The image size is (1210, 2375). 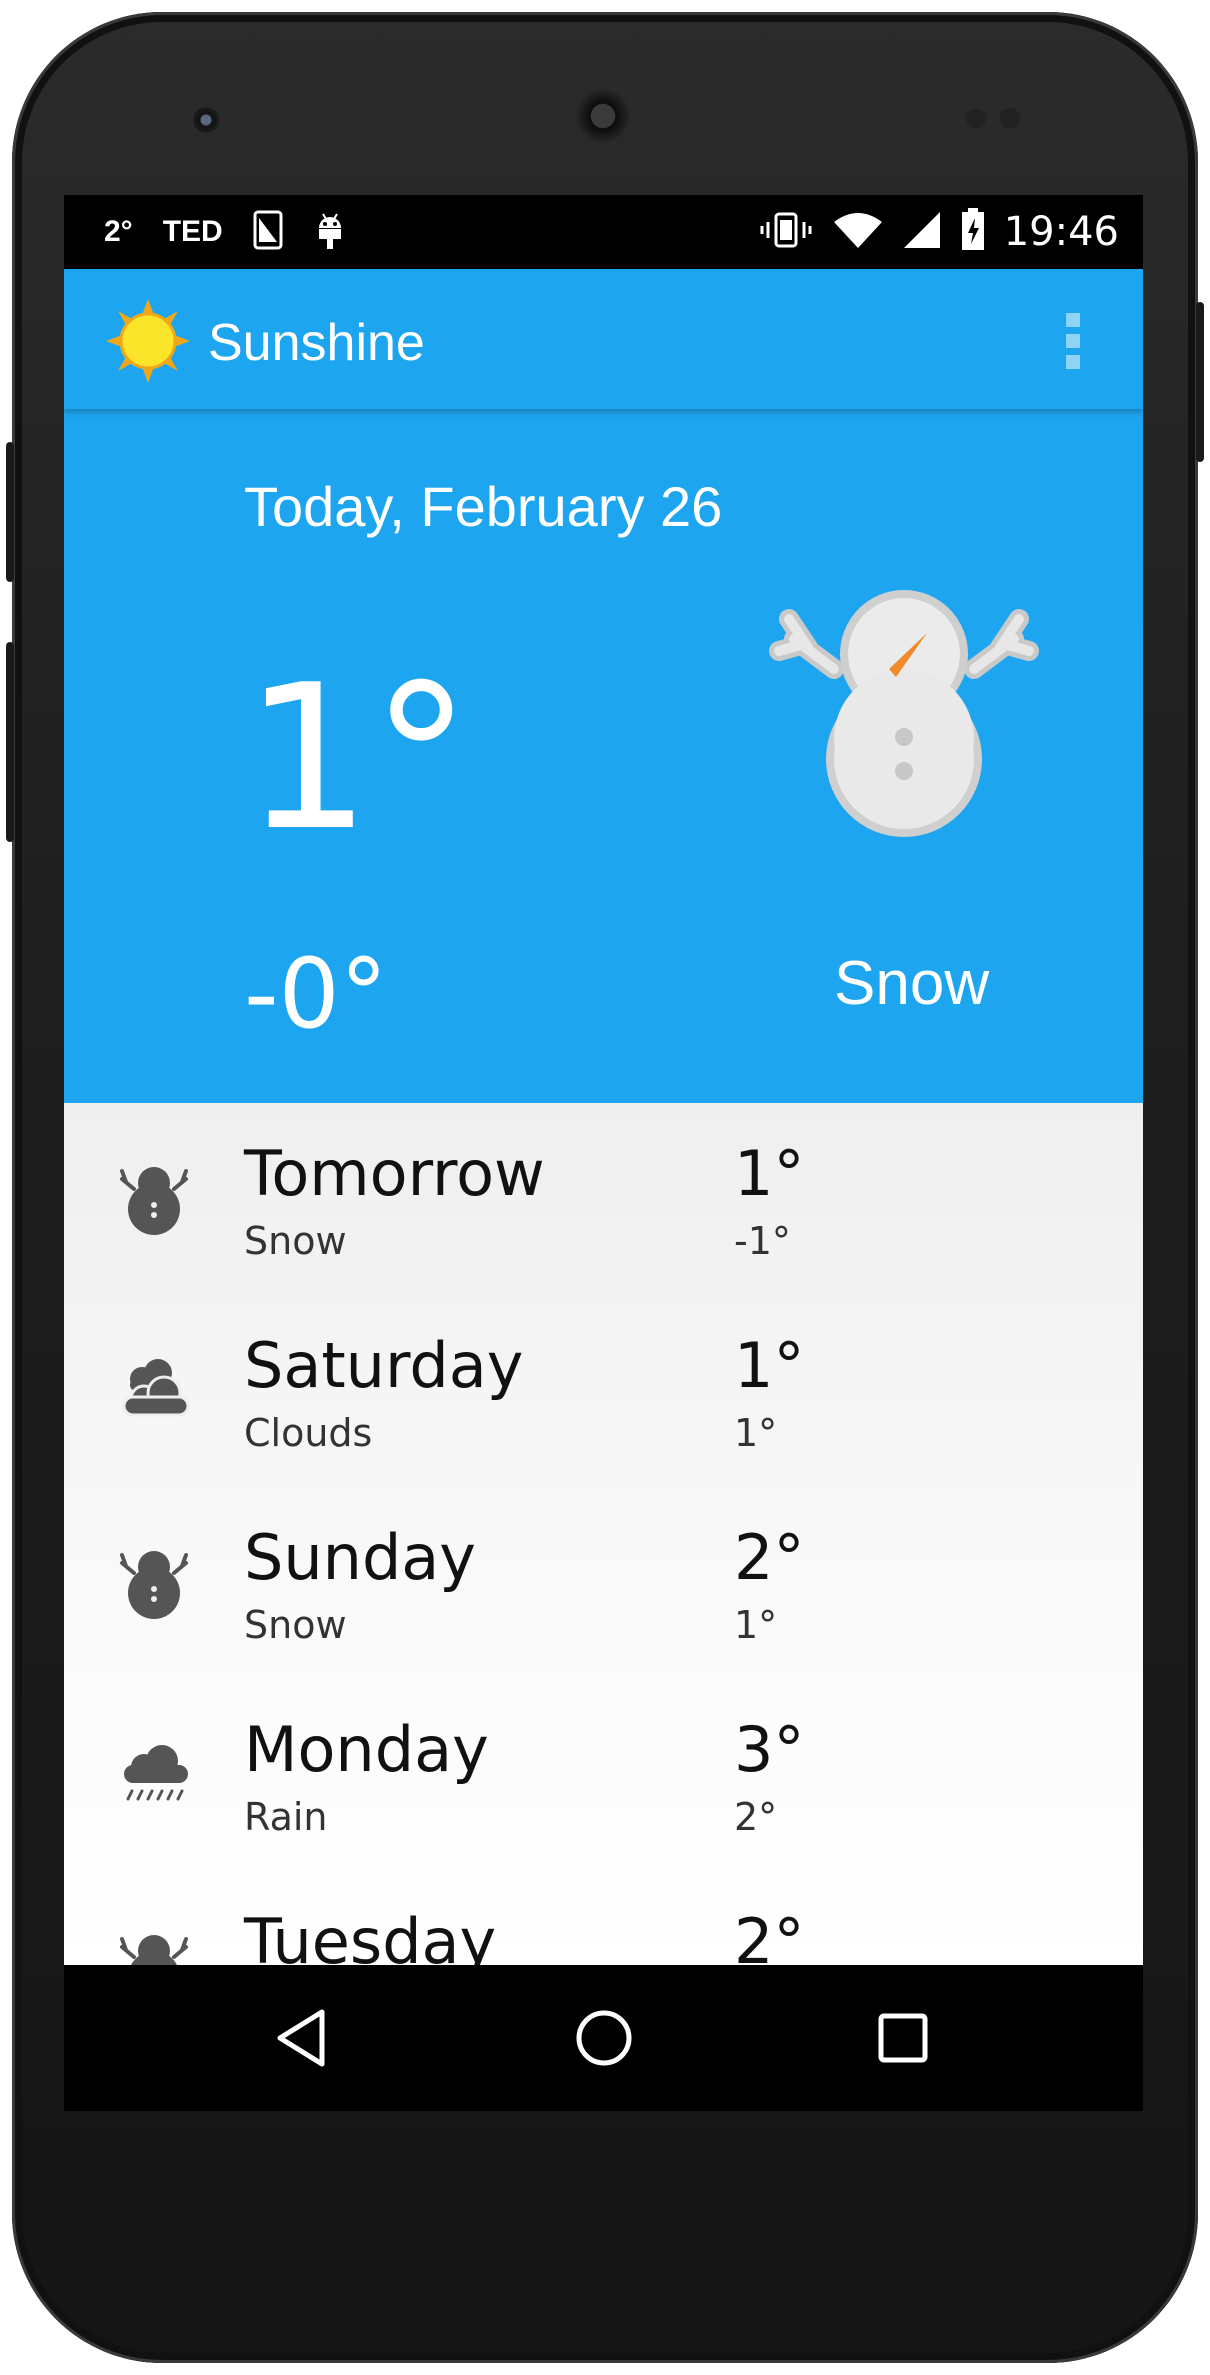 I want to click on side-button, so click(x=1200, y=382).